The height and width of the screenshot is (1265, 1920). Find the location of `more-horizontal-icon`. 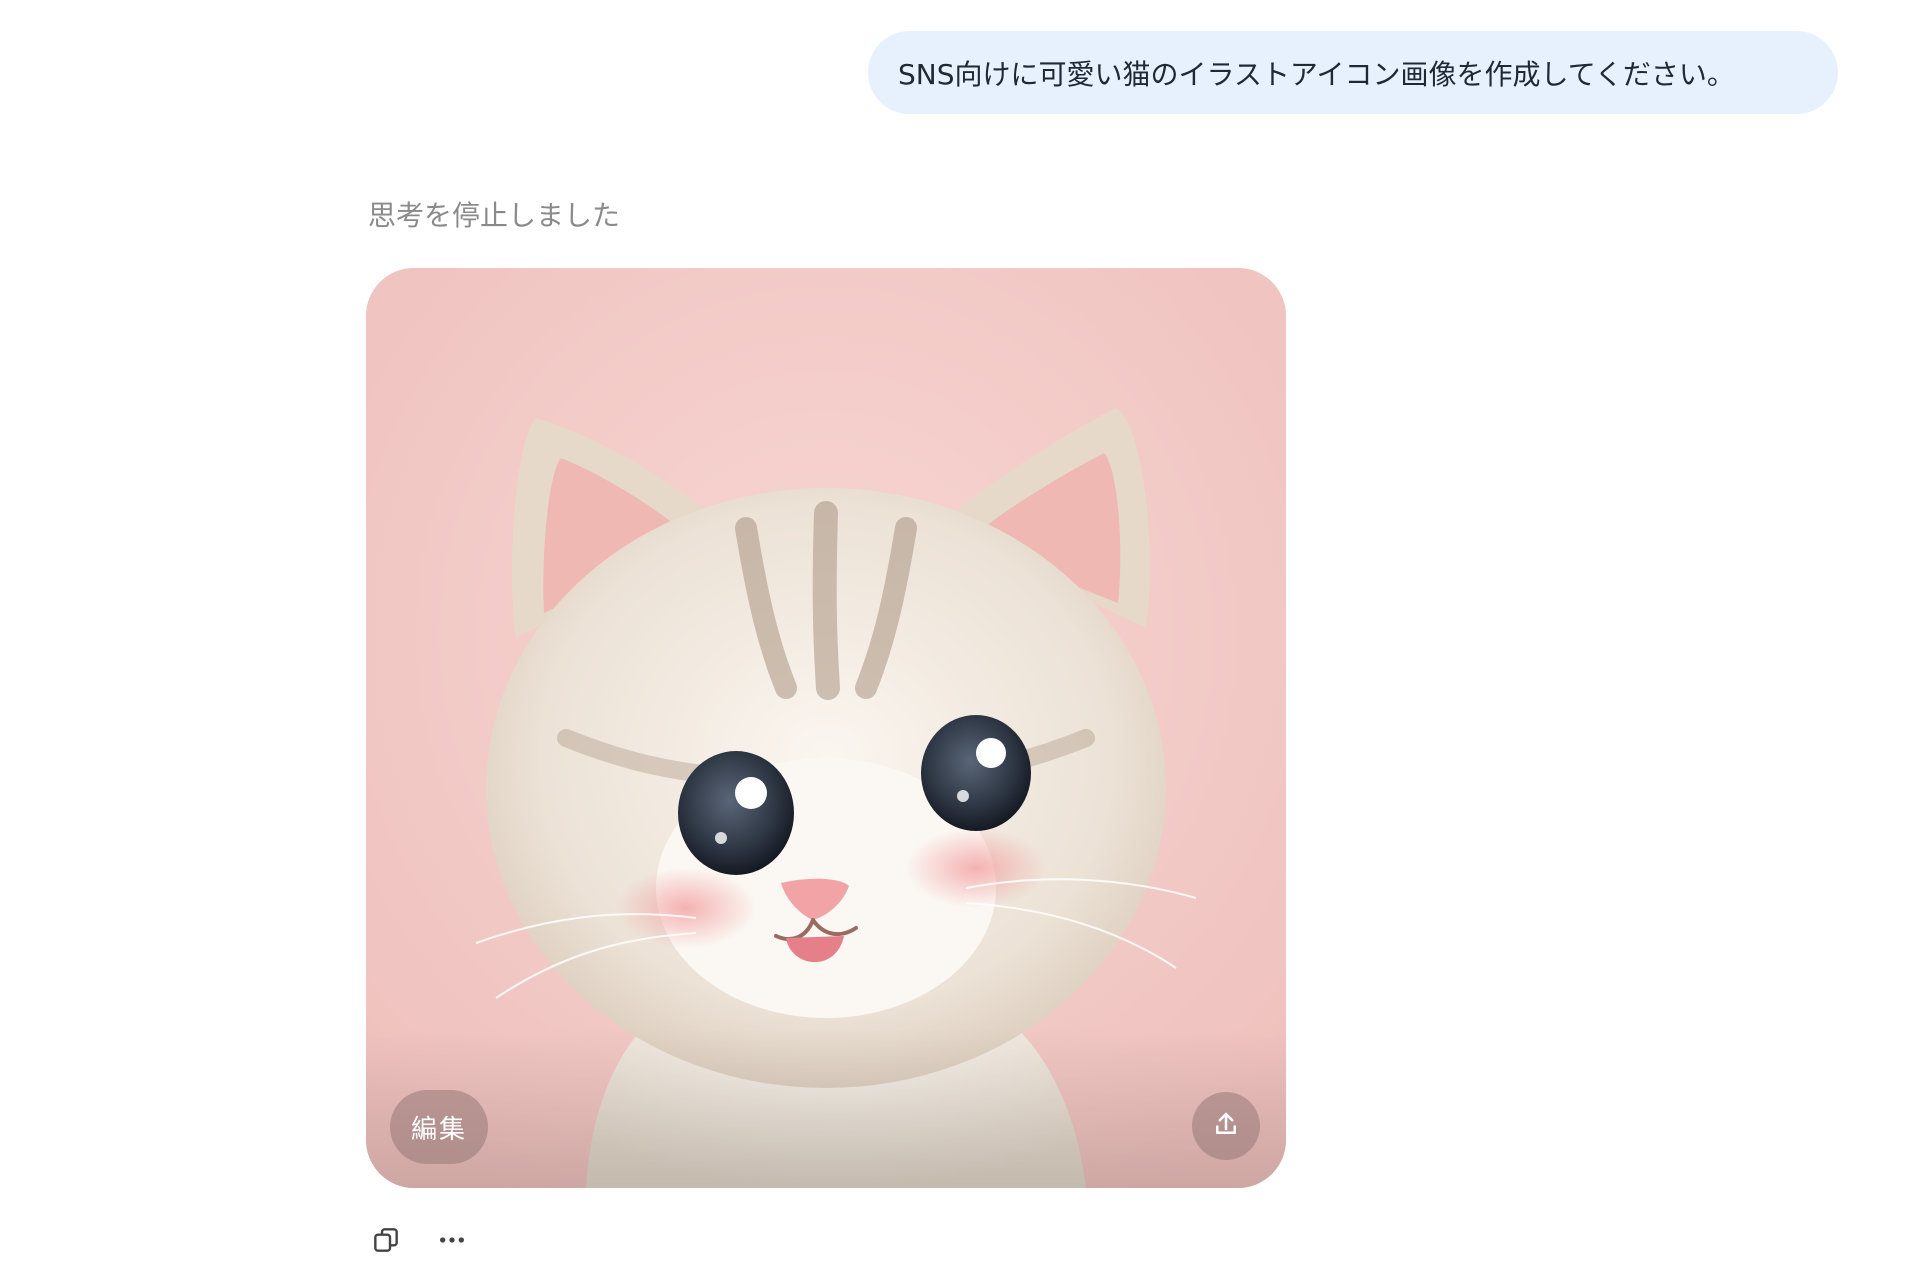

more-horizontal-icon is located at coordinates (452, 1242).